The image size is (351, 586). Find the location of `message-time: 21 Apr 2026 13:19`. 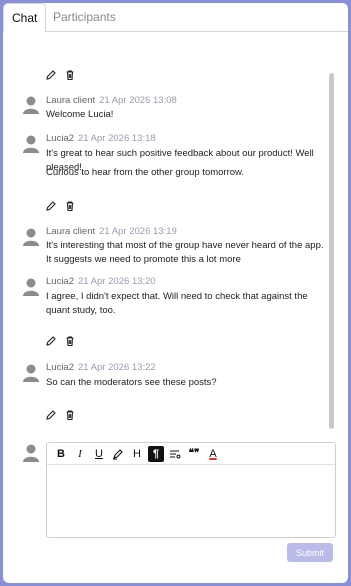

message-time: 21 Apr 2026 13:19 is located at coordinates (138, 231).